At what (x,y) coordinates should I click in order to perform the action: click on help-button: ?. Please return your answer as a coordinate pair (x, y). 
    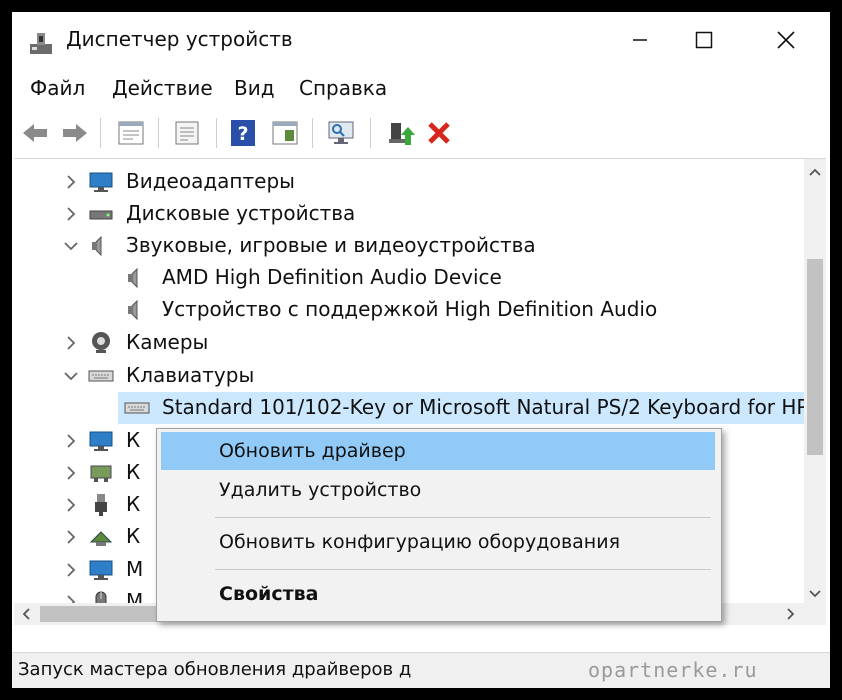
    Looking at the image, I should click on (243, 133).